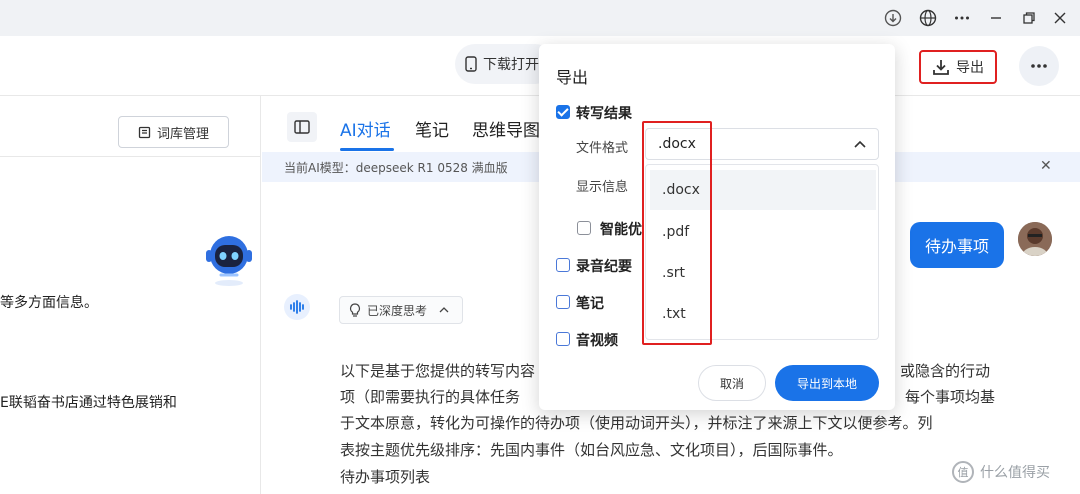 The image size is (1080, 494). Describe the element at coordinates (397, 310) in the screenshot. I see `deep-thinking-label: 已深度思考` at that location.